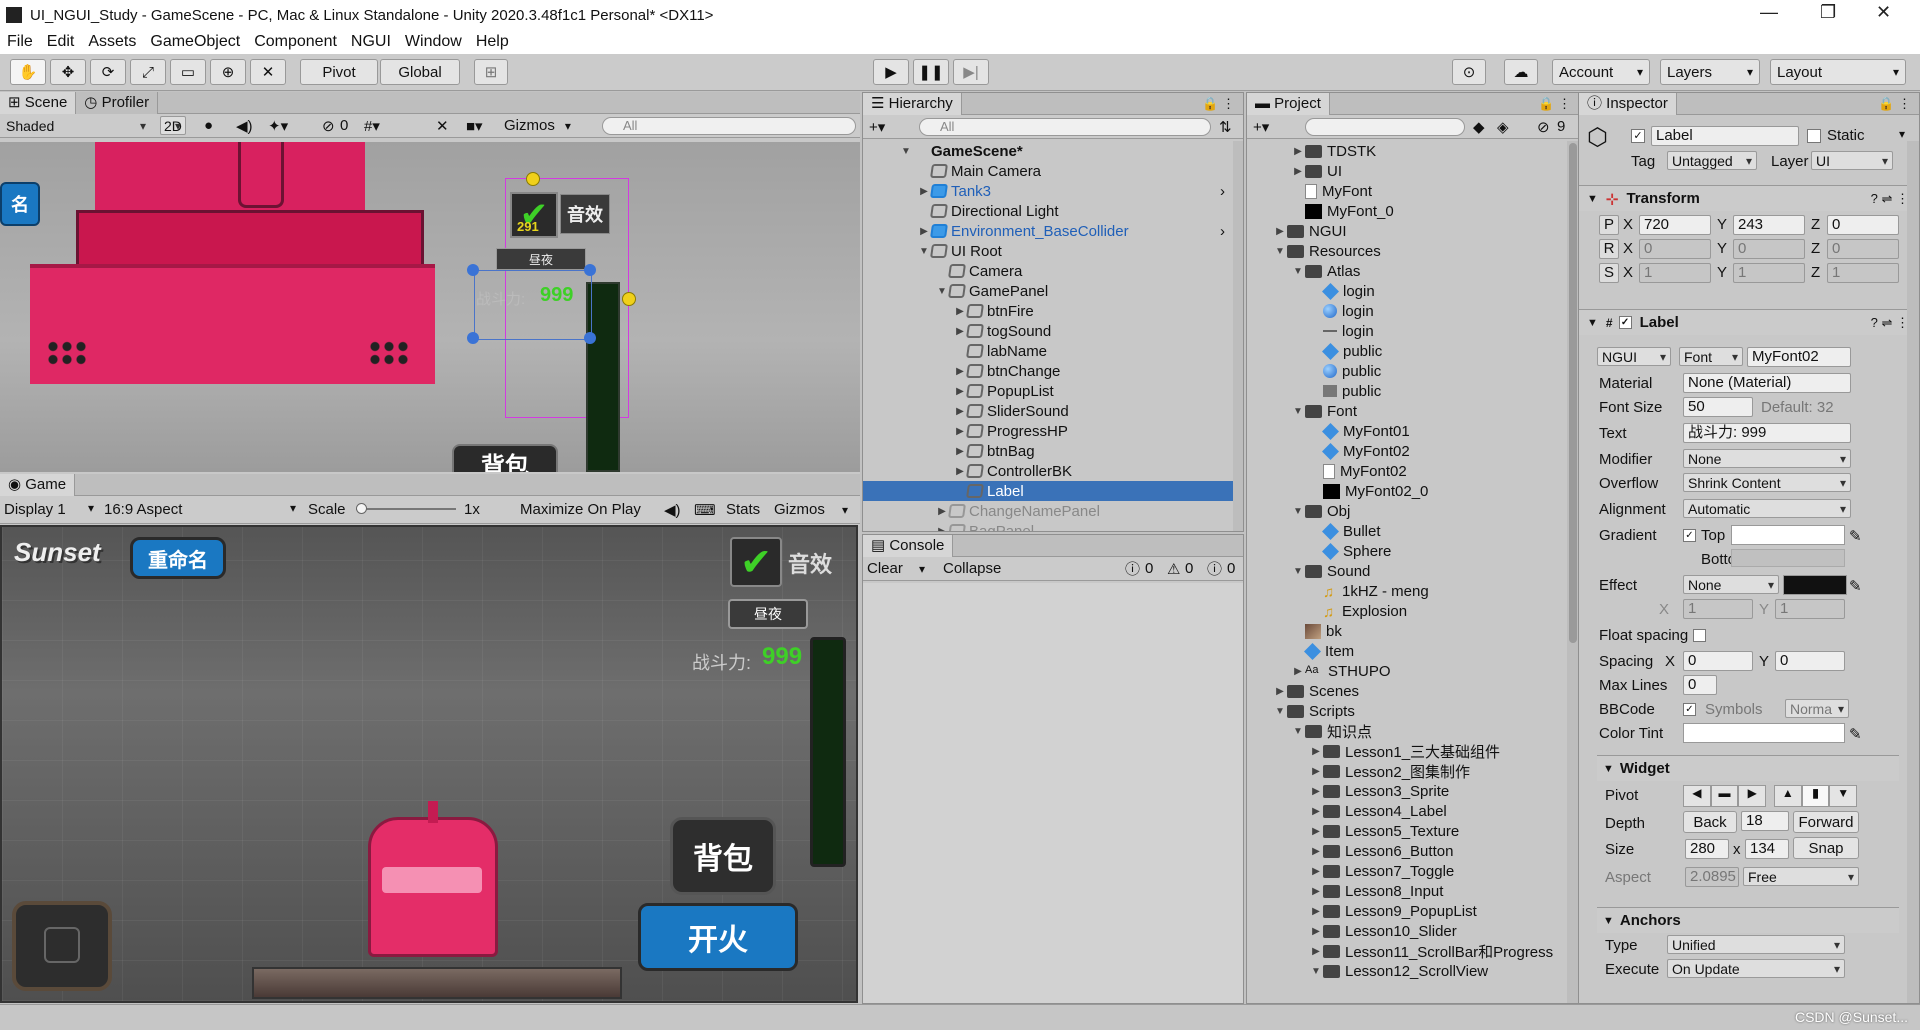 The image size is (1920, 1030). I want to click on anchor-execute-dropdown: On Update, so click(1756, 968).